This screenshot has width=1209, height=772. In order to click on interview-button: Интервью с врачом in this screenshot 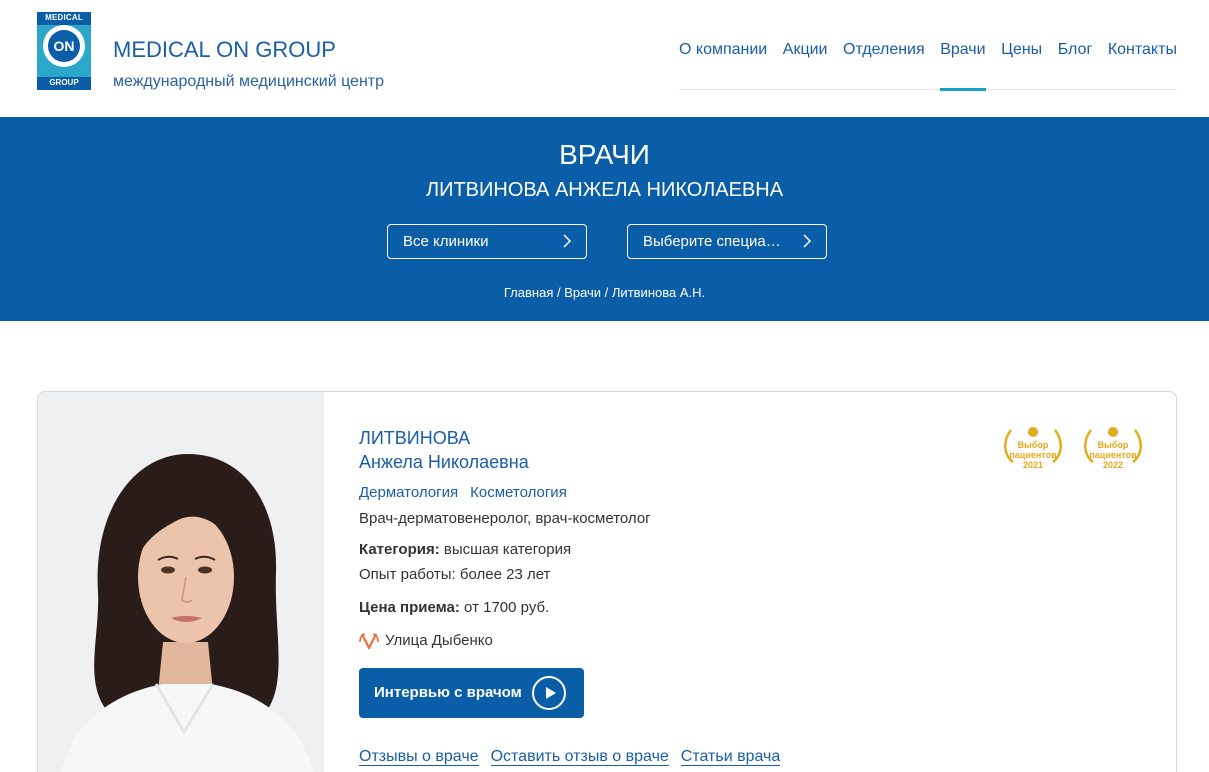, I will do `click(471, 693)`.